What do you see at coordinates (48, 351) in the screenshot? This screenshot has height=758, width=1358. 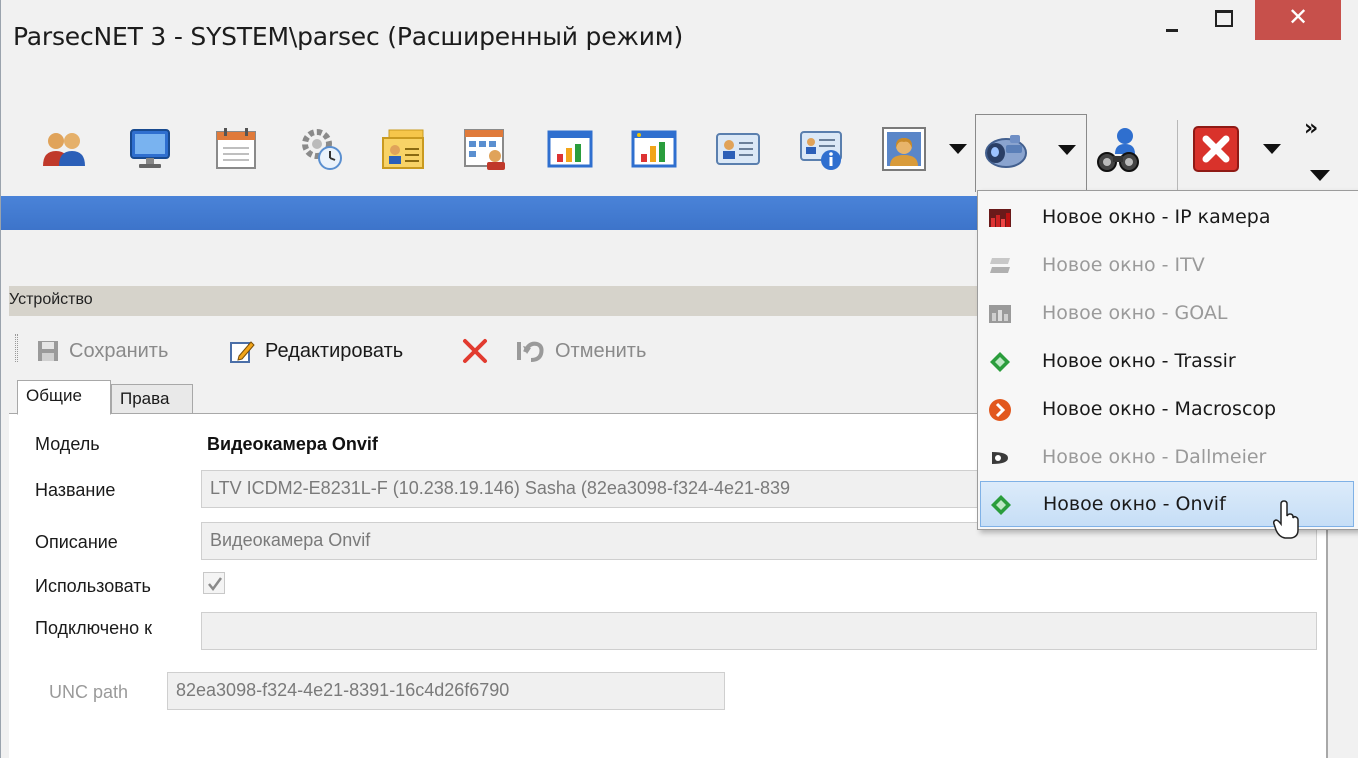 I see `floppy-disk-icon` at bounding box center [48, 351].